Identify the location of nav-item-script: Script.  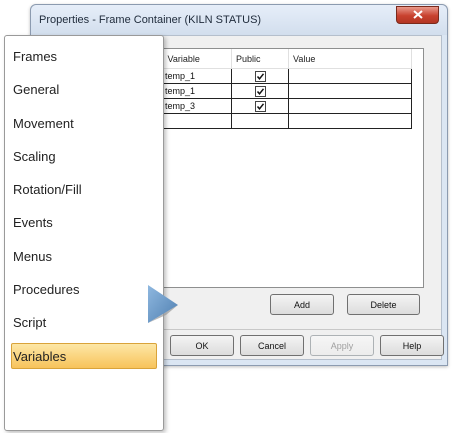
(84, 323).